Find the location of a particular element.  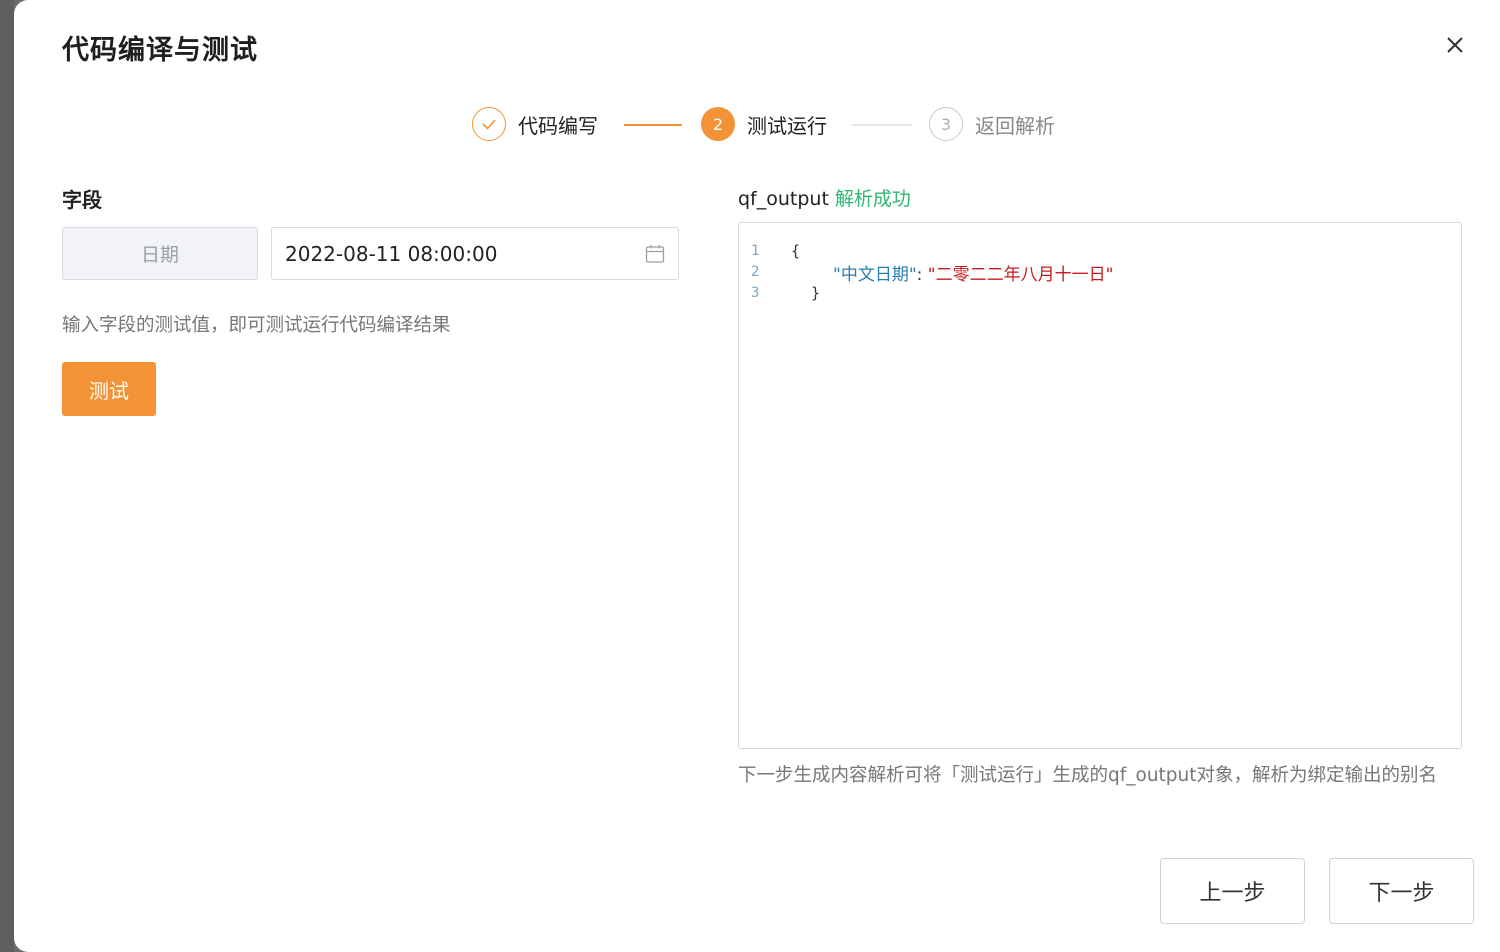

line-number: 2 is located at coordinates (755, 272).